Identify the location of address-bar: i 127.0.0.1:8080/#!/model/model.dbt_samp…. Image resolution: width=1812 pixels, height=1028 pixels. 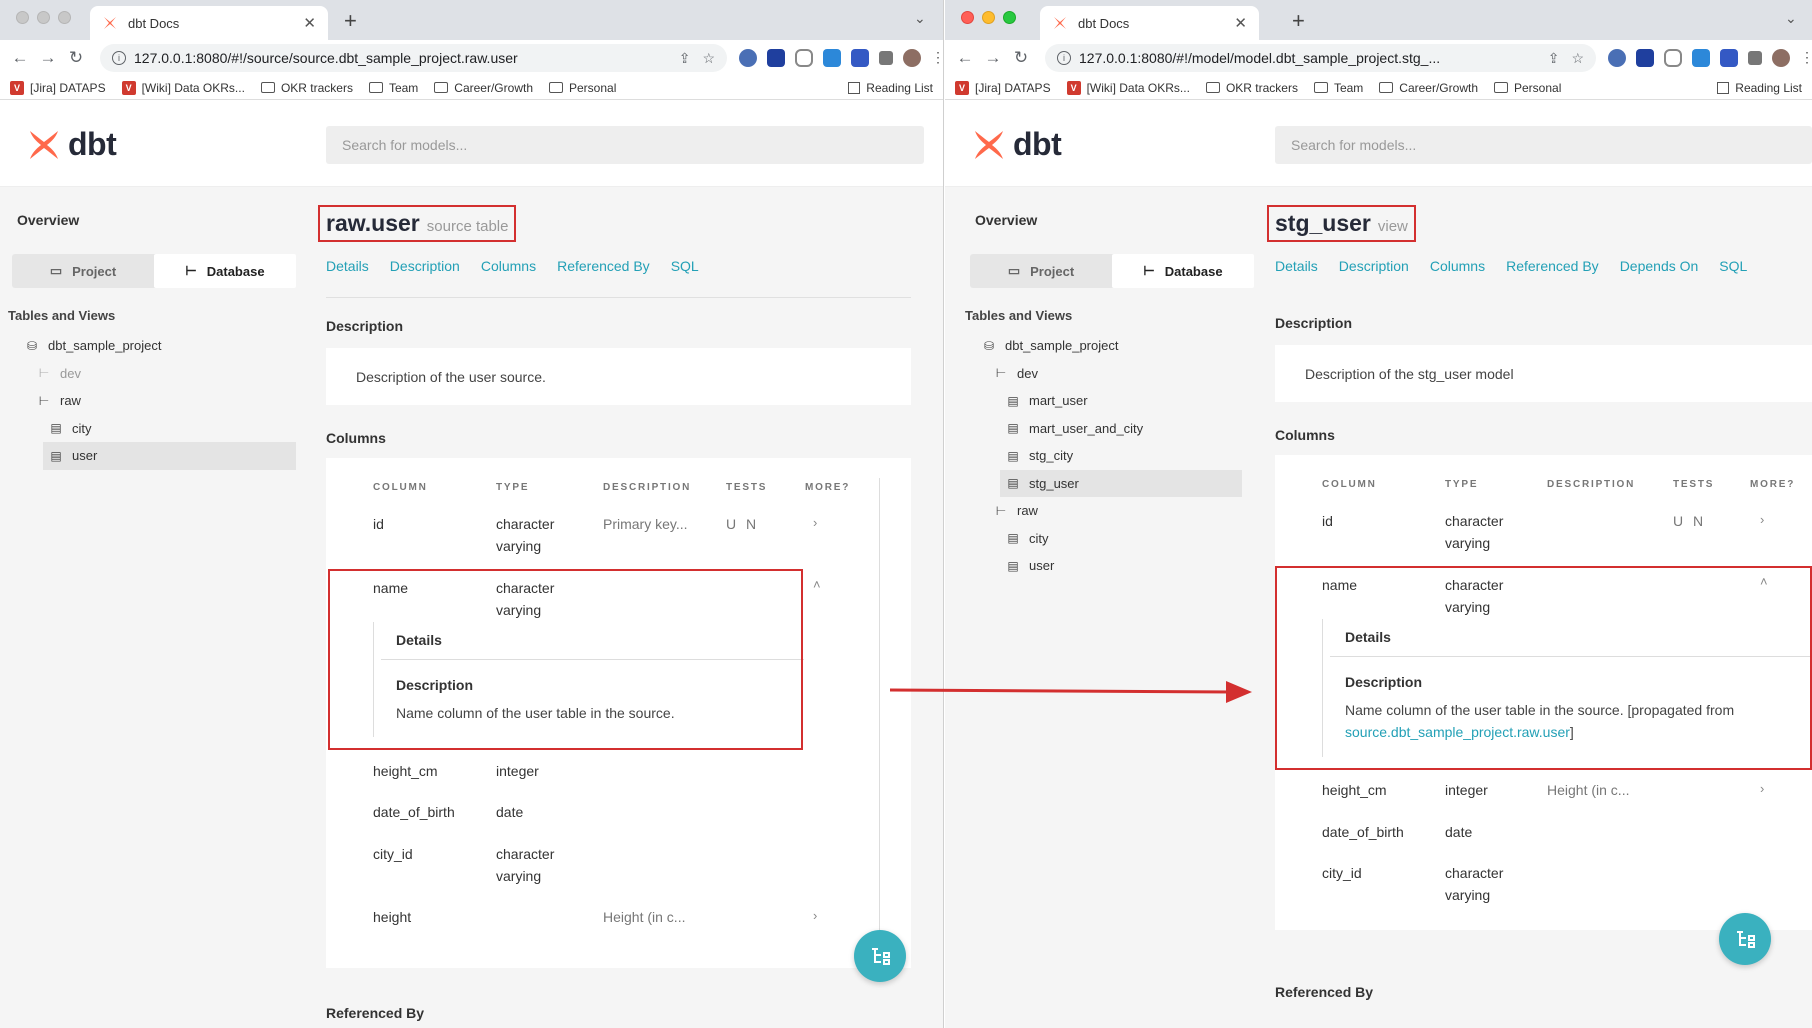
(1320, 58).